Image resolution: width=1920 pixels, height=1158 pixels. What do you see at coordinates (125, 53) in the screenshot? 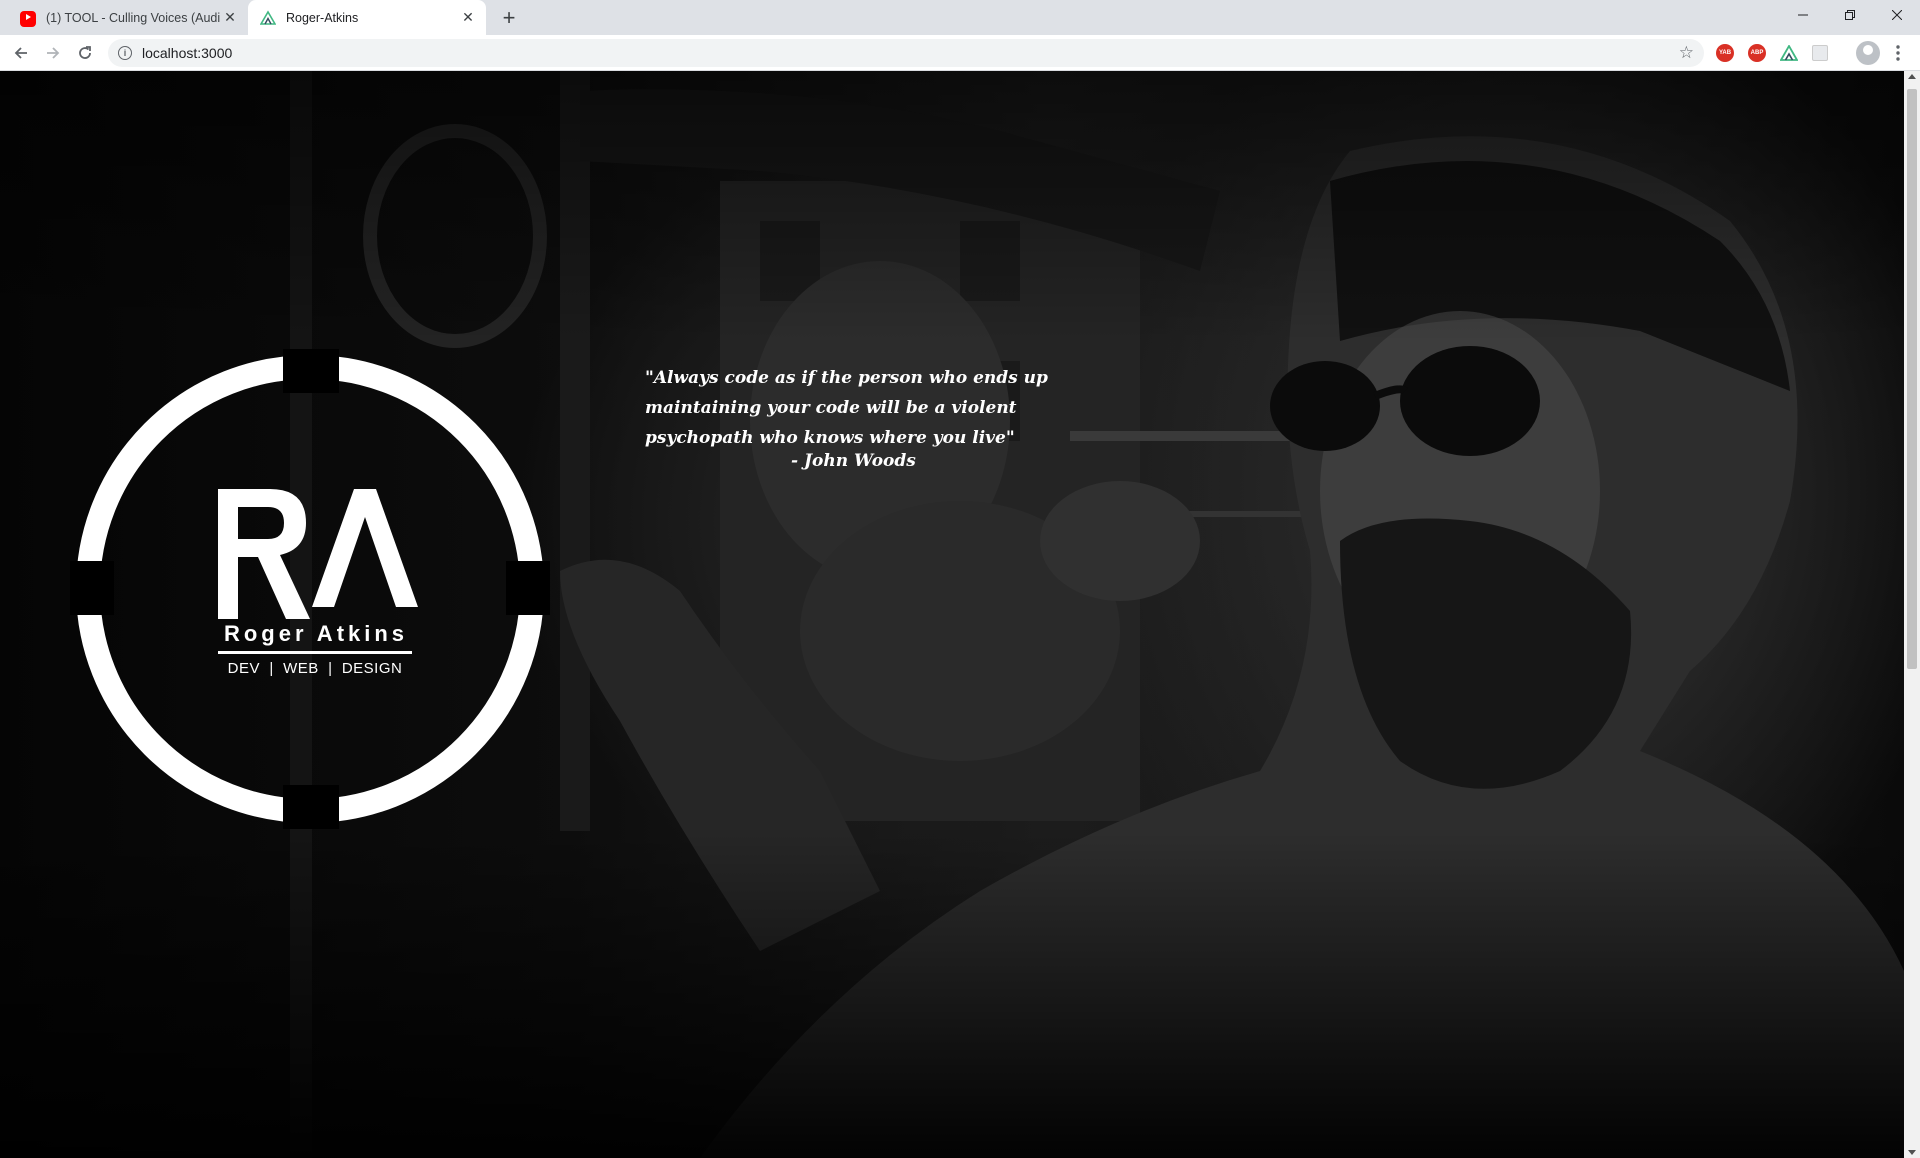
I see `info-icon: i` at bounding box center [125, 53].